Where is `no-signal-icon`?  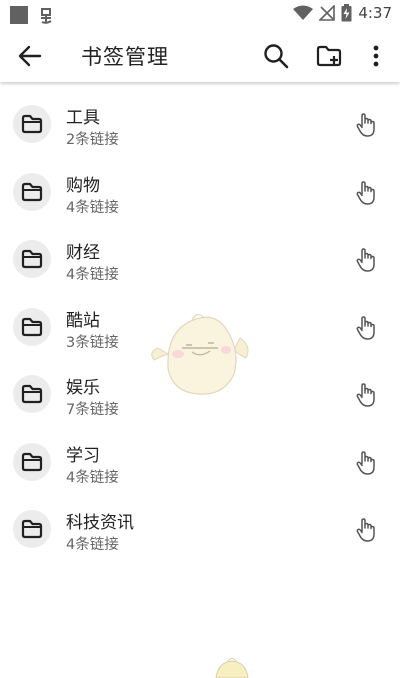
no-signal-icon is located at coordinates (327, 13).